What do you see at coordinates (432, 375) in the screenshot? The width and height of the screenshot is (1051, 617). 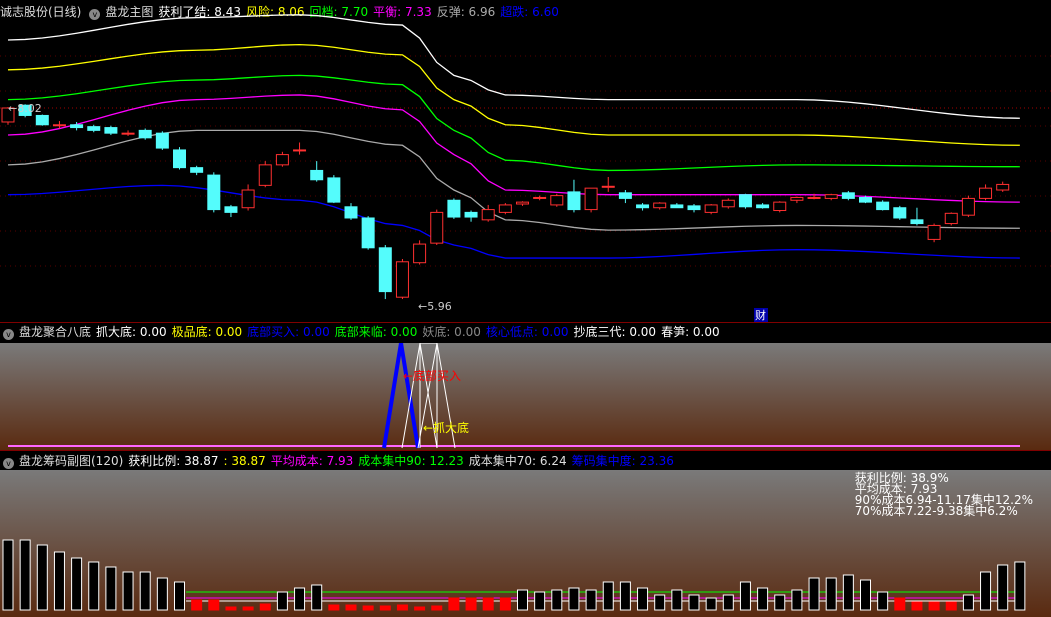 I see `buy-annotation: ←底部买入` at bounding box center [432, 375].